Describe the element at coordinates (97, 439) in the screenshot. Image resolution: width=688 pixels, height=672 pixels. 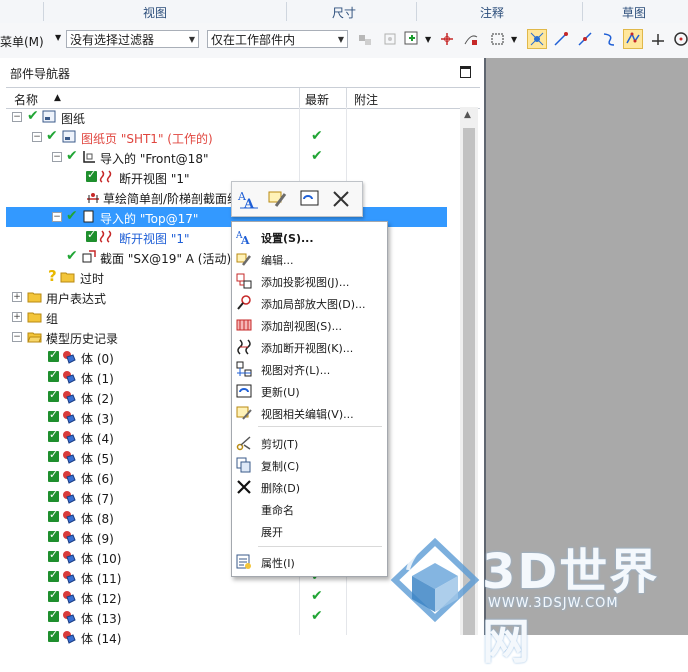
I see `tree-label: 体 (4)` at that location.